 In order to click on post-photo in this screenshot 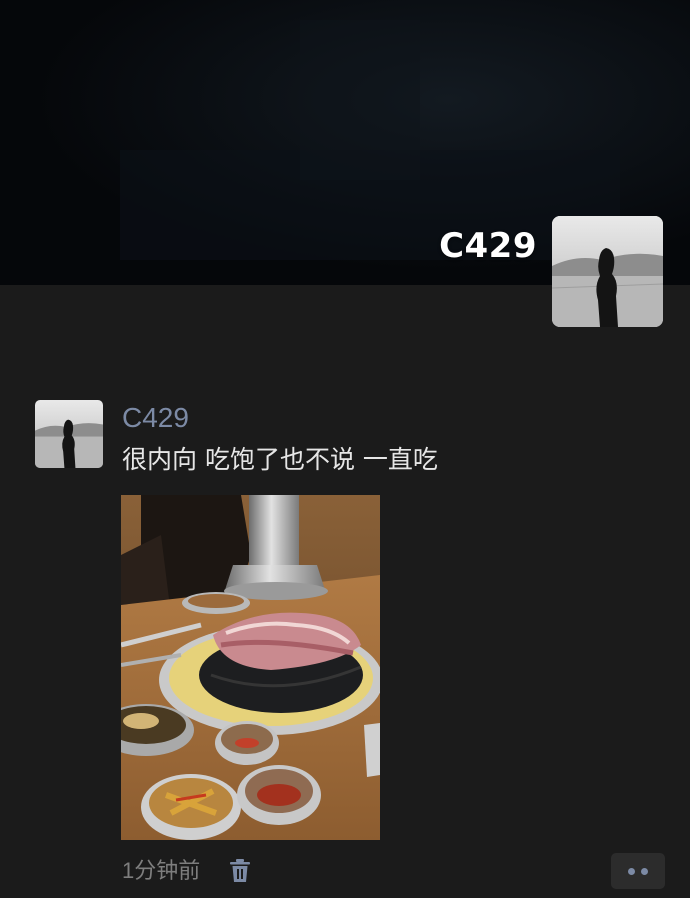, I will do `click(250, 667)`.